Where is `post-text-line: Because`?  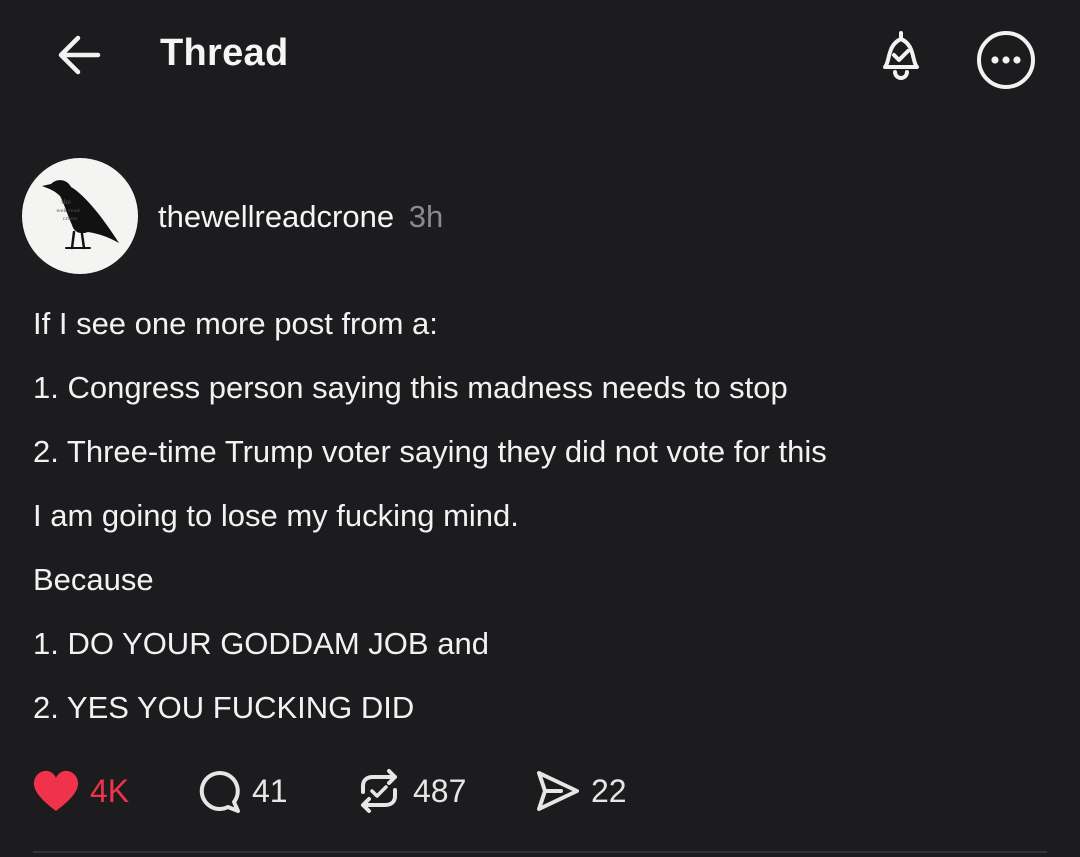
post-text-line: Because is located at coordinates (93, 579).